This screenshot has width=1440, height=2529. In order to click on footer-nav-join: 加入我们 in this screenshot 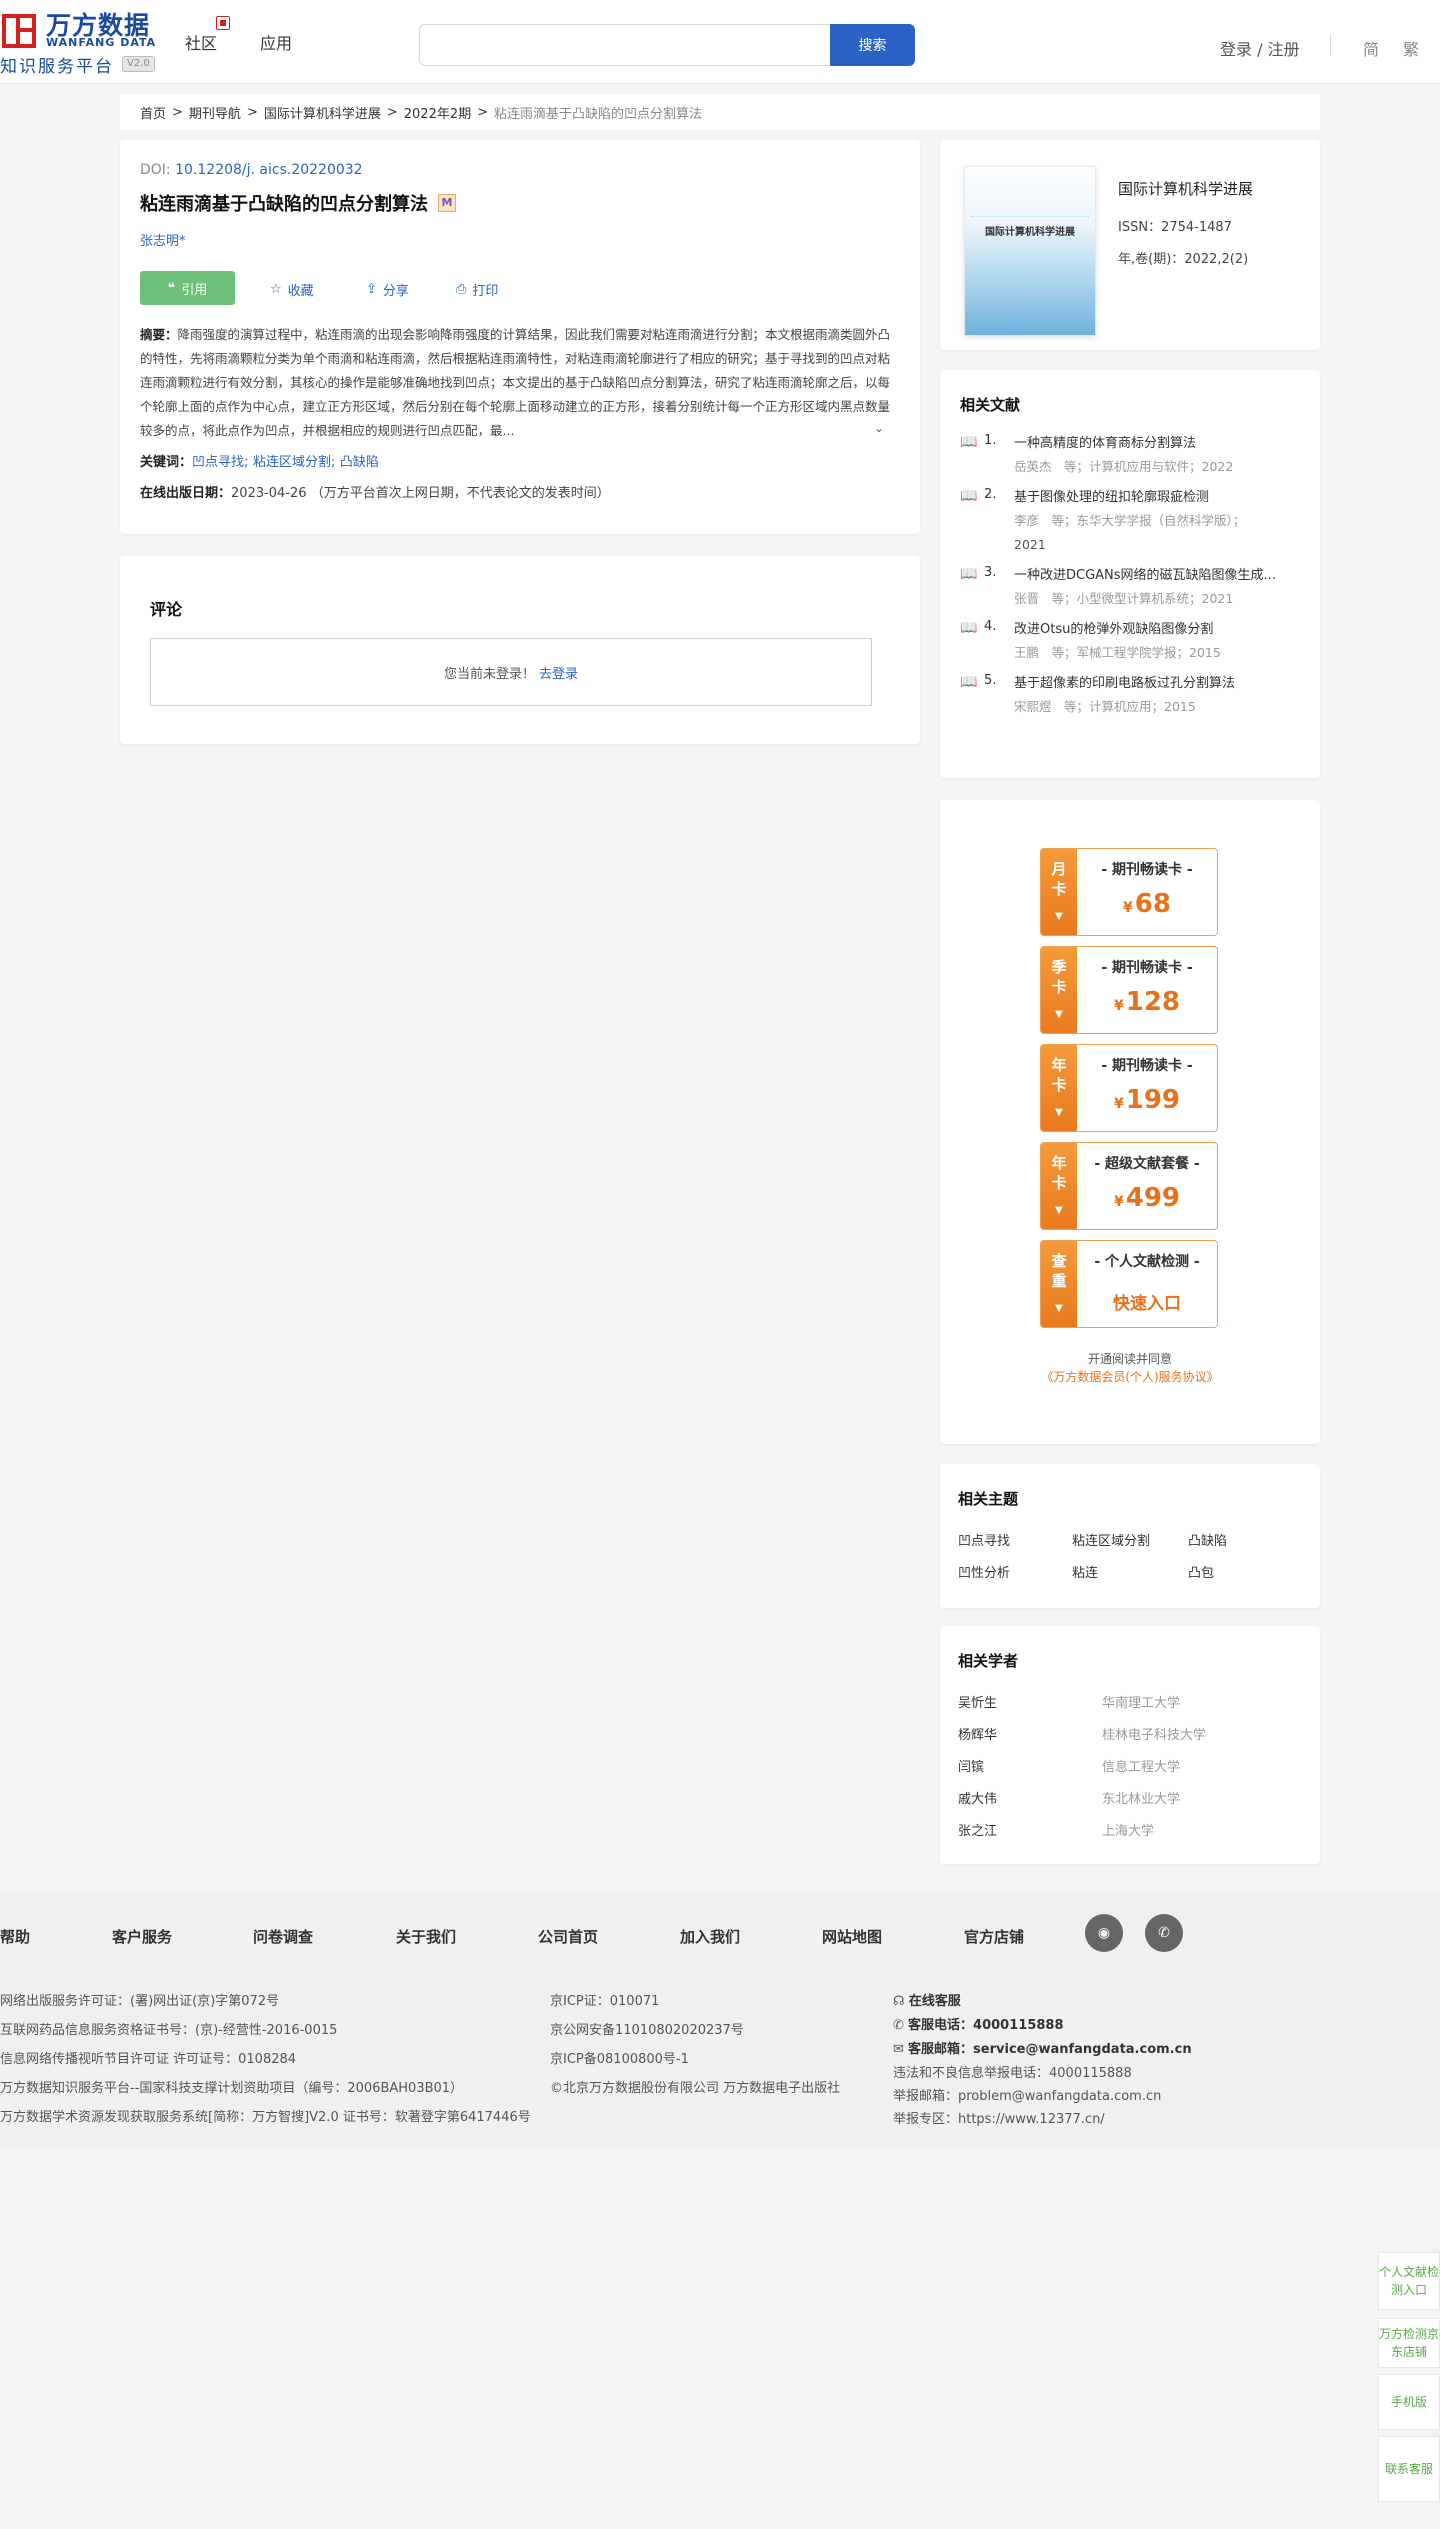, I will do `click(710, 1936)`.